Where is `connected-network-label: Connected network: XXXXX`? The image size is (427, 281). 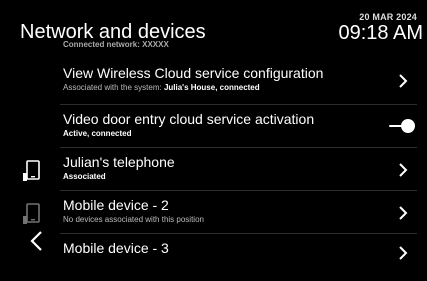
connected-network-label: Connected network: XXXXX is located at coordinates (116, 44).